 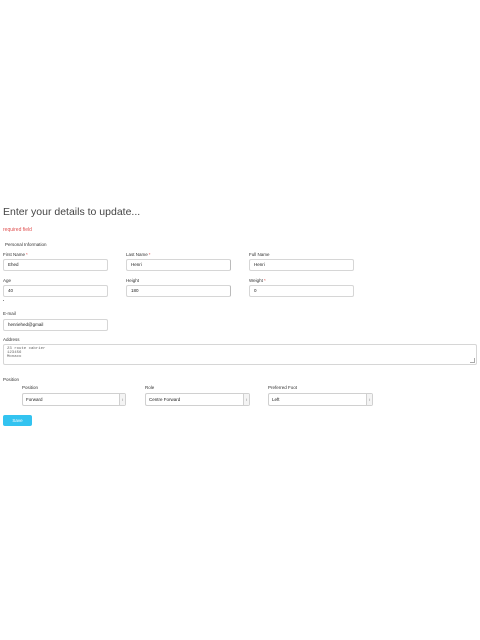 What do you see at coordinates (178, 291) in the screenshot?
I see `height-field: 180` at bounding box center [178, 291].